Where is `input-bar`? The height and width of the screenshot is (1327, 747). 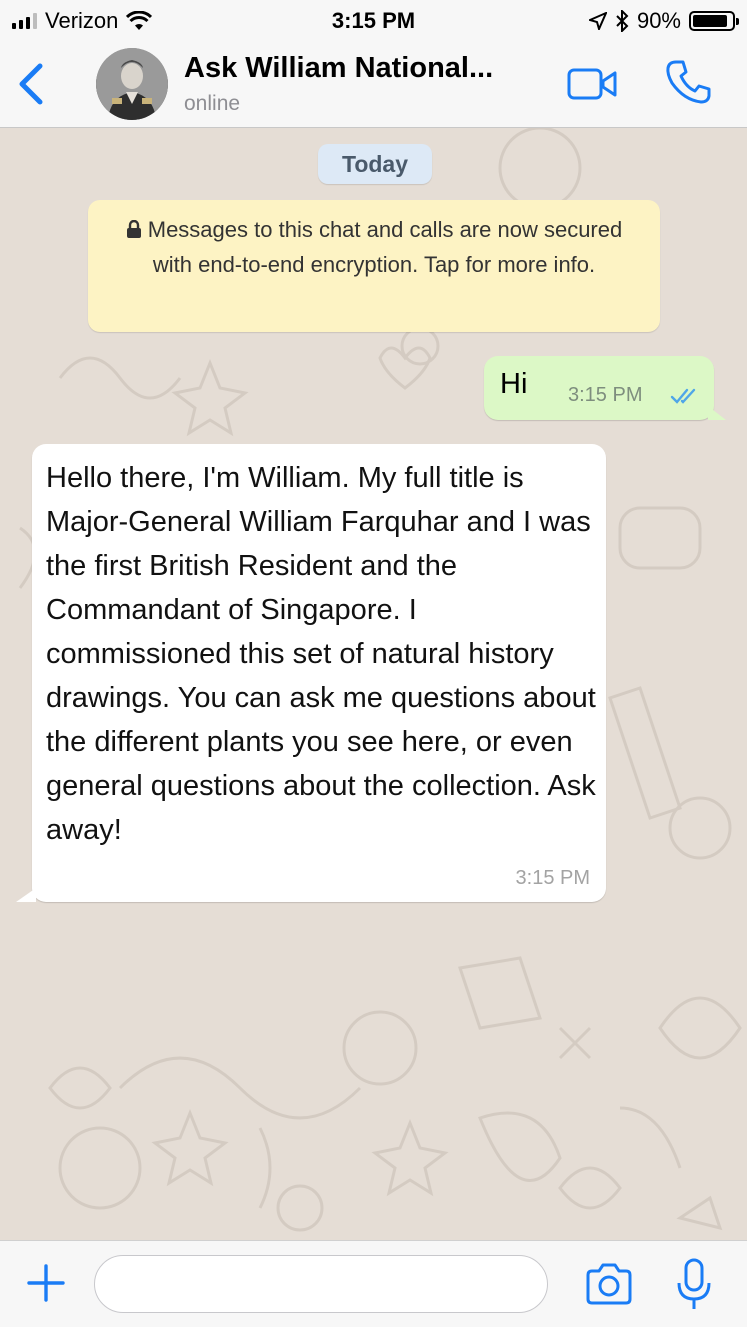
input-bar is located at coordinates (373, 1283).